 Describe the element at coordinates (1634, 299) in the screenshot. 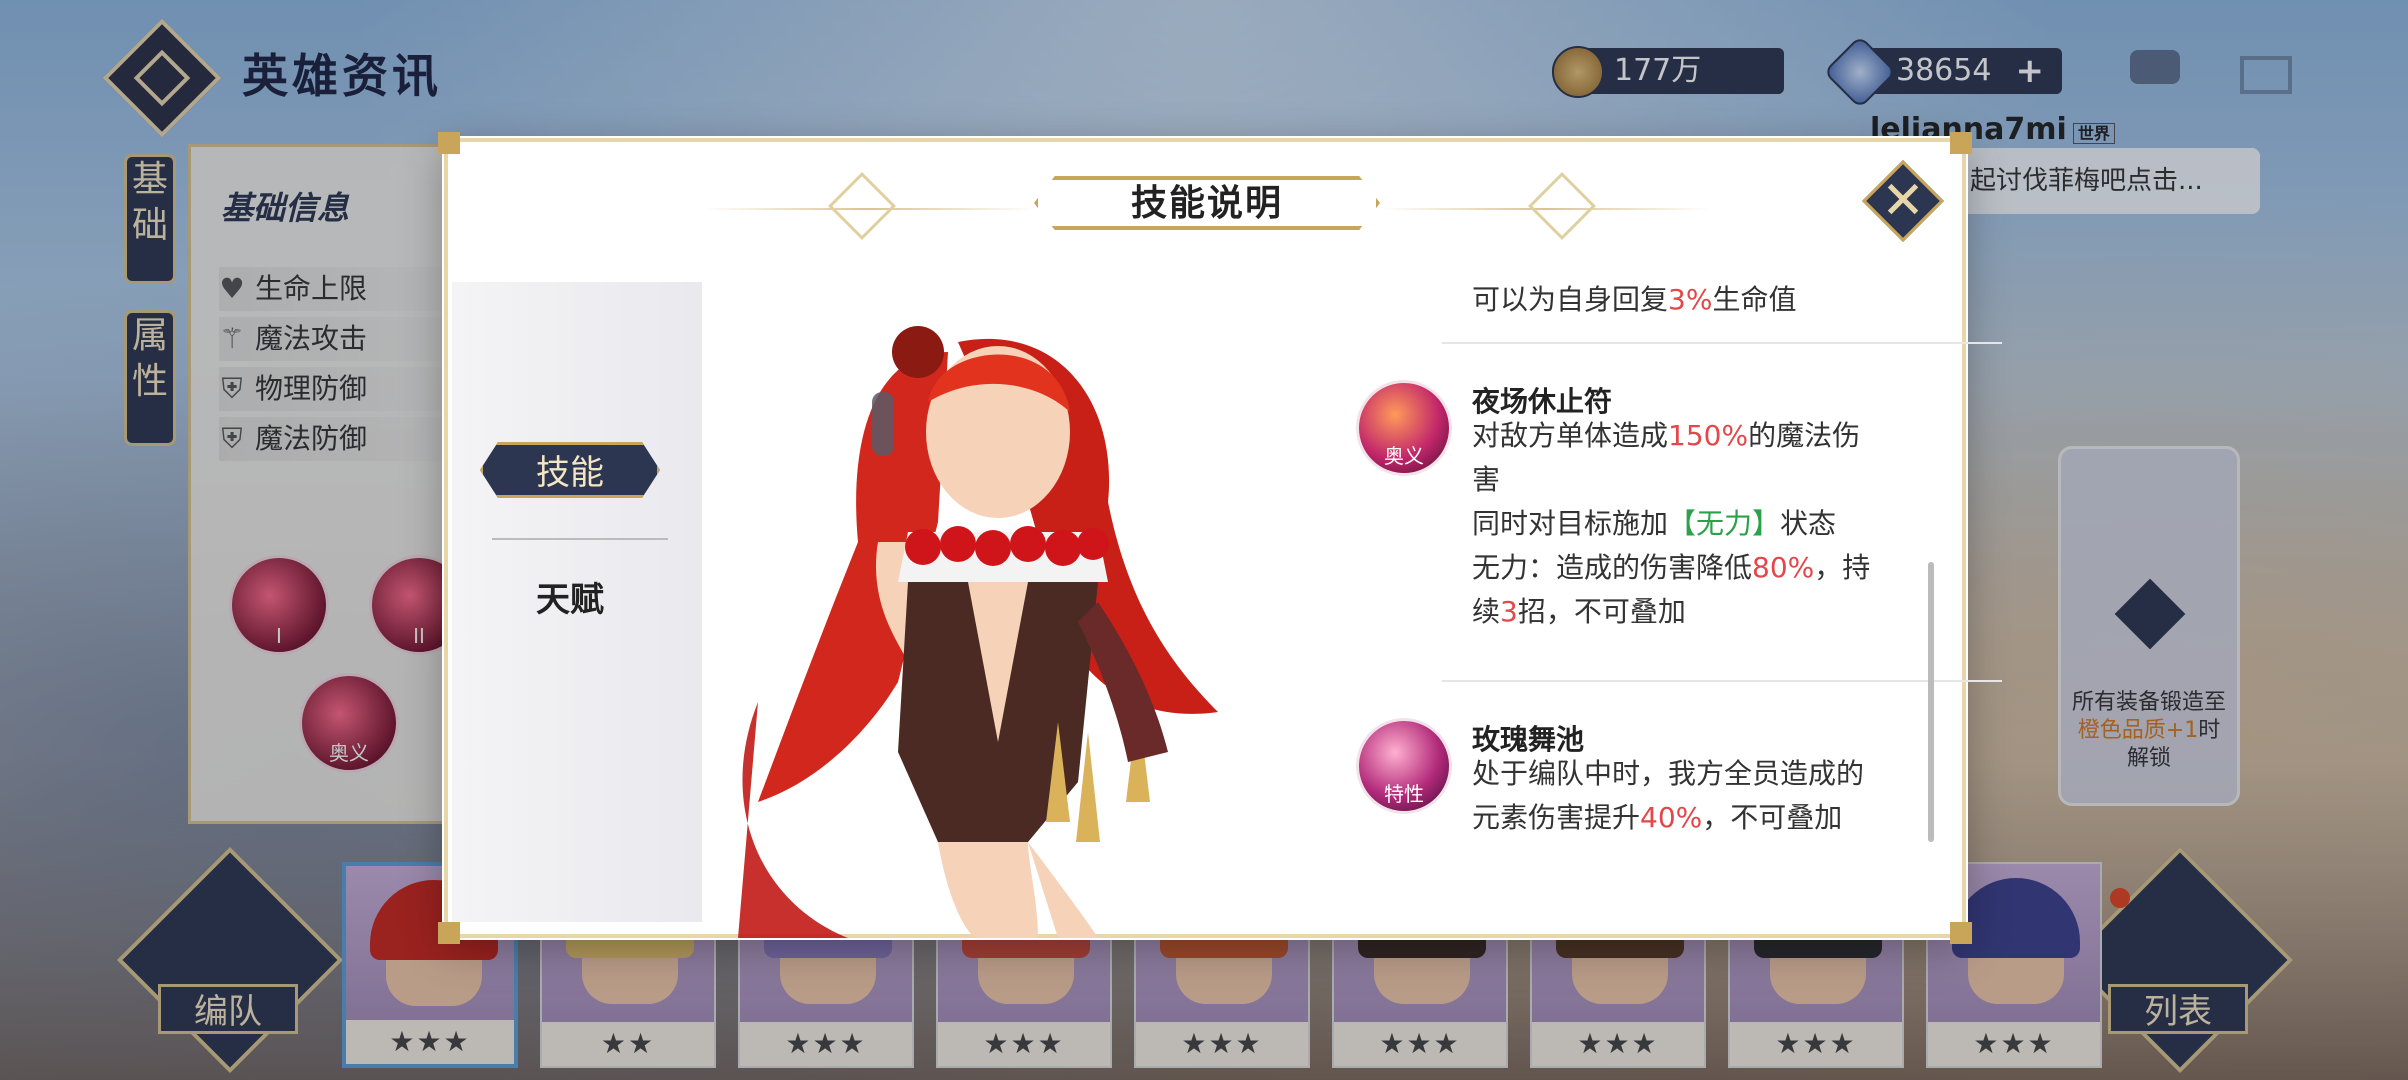

I see `passive-heal-text: 可以为自身回复3%生命值` at that location.